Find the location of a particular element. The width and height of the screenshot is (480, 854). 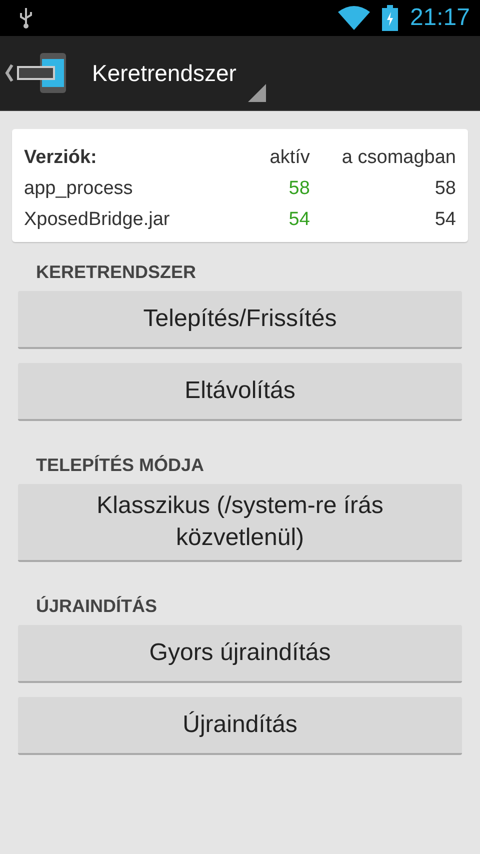

app-icon is located at coordinates (36, 73).